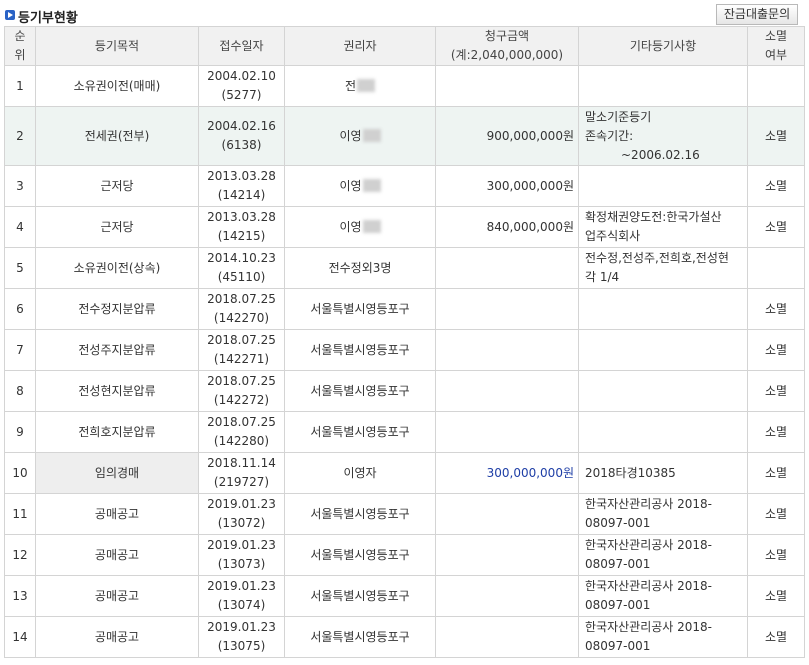 The height and width of the screenshot is (665, 809). What do you see at coordinates (241, 46) in the screenshot?
I see `col-header-date: 접수일자` at bounding box center [241, 46].